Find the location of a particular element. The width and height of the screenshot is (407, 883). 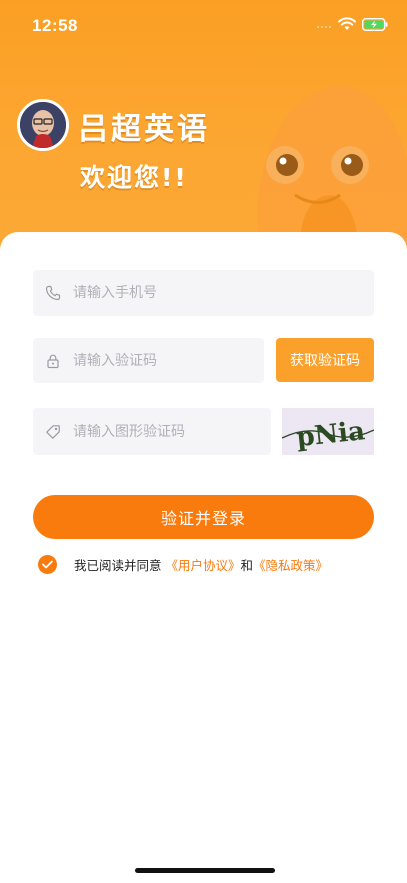

status-time: 12:58 is located at coordinates (55, 25).